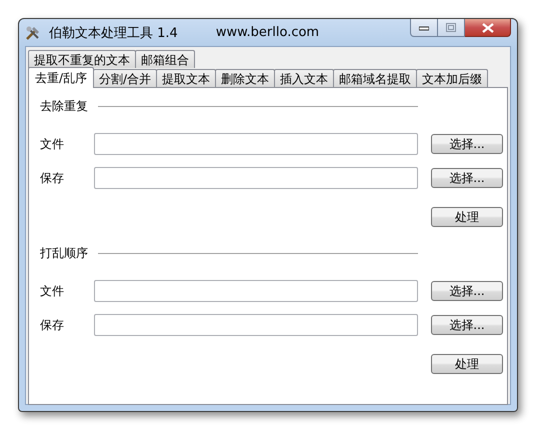 This screenshot has width=537, height=437. I want to click on minimize-icon, so click(424, 27).